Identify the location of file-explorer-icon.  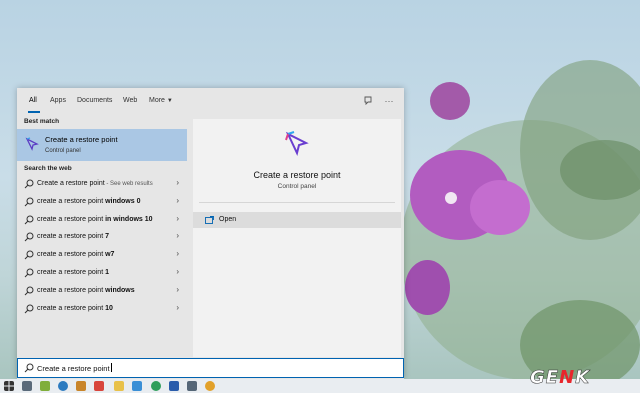
(119, 386).